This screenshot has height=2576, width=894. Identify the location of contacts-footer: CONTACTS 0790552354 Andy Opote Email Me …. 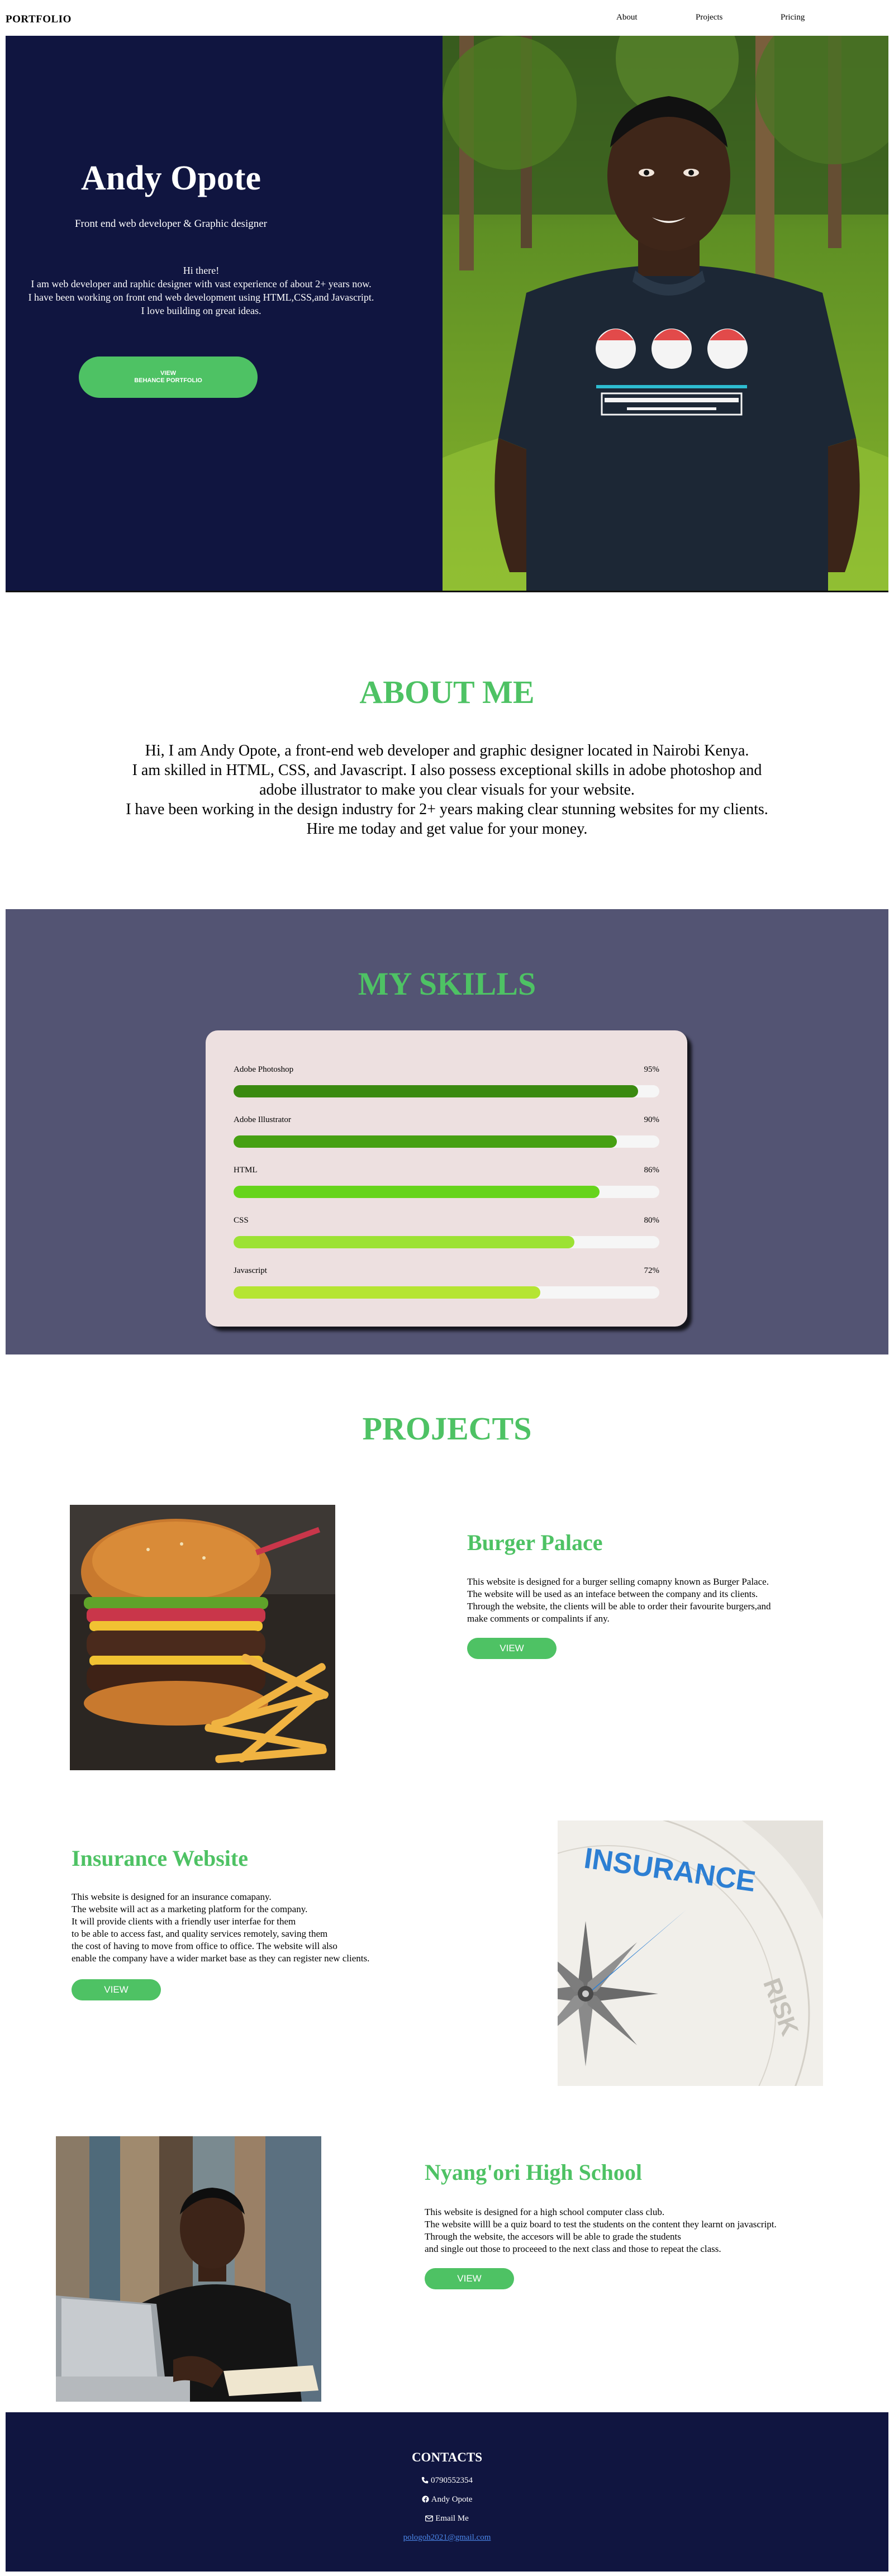
(447, 2492).